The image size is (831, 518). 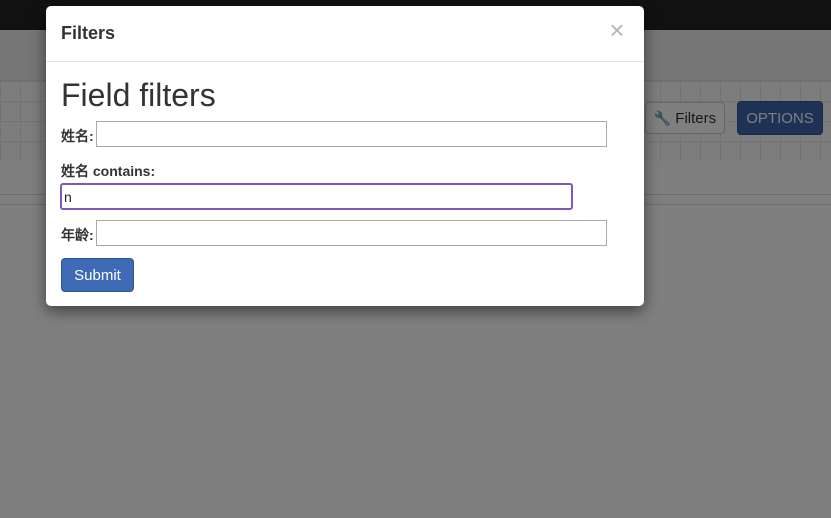 I want to click on modal-header: Filters ×, so click(x=345, y=34).